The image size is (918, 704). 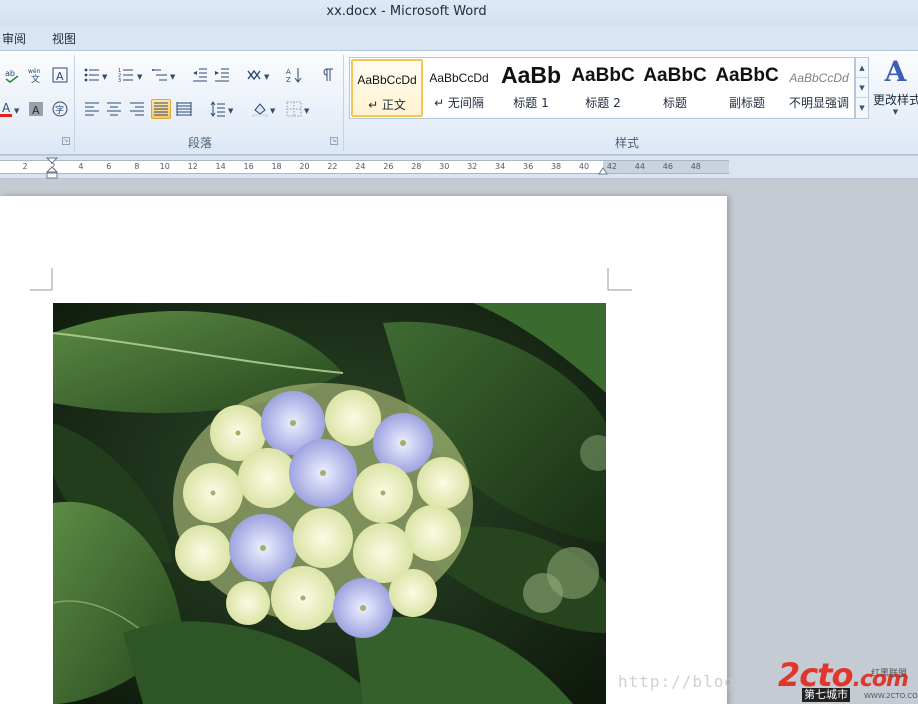 What do you see at coordinates (528, 166) in the screenshot?
I see `ruler-number: 36` at bounding box center [528, 166].